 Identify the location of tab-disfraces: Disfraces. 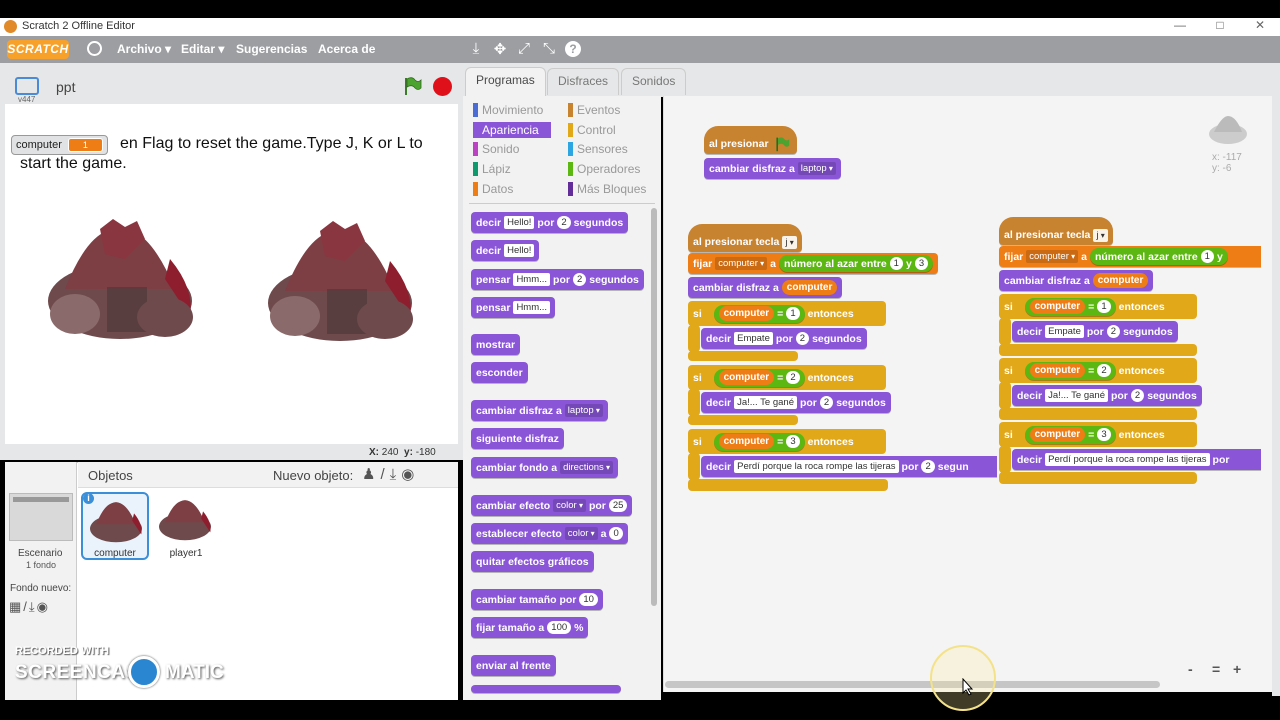
(583, 81).